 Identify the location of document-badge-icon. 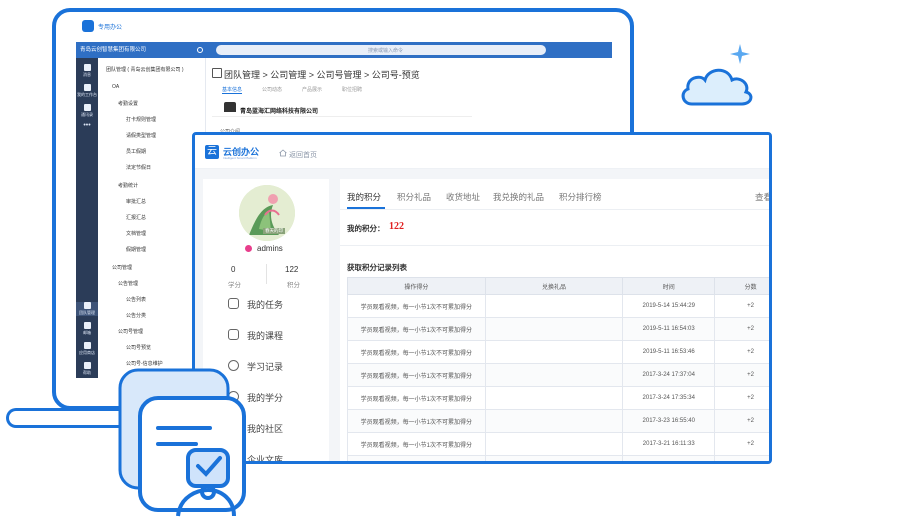
(182, 442).